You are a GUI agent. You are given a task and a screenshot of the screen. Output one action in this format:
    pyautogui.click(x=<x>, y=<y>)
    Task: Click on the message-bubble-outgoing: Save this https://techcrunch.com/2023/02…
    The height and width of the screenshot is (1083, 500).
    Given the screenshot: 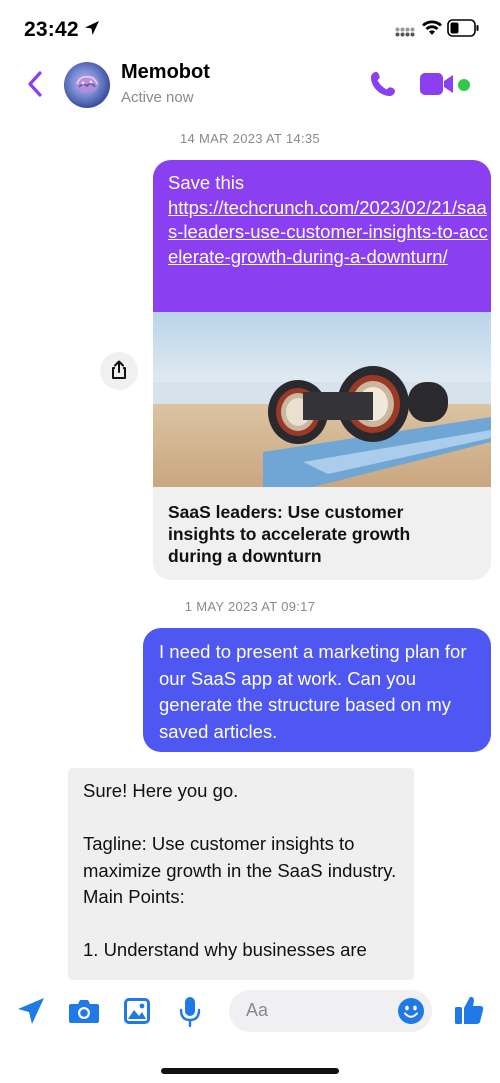 What is the action you would take?
    pyautogui.click(x=322, y=236)
    